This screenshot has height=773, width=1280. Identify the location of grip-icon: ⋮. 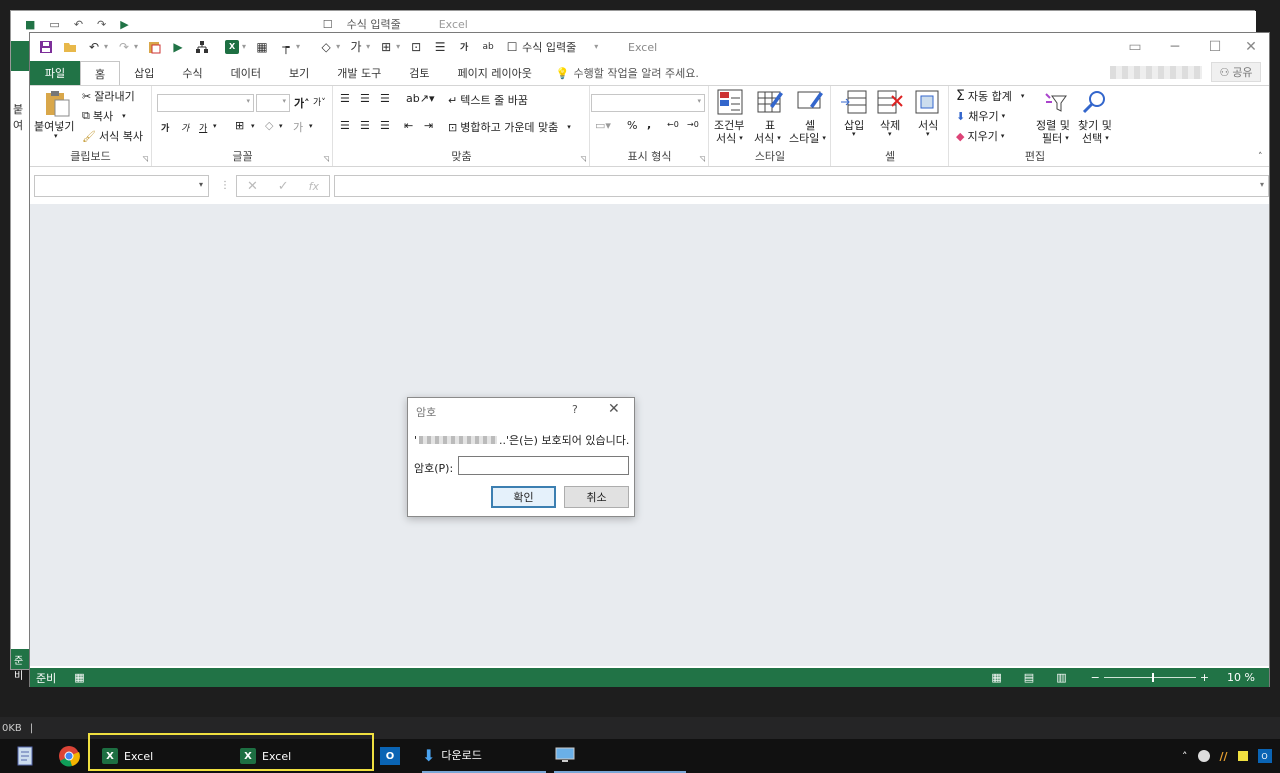
(225, 185).